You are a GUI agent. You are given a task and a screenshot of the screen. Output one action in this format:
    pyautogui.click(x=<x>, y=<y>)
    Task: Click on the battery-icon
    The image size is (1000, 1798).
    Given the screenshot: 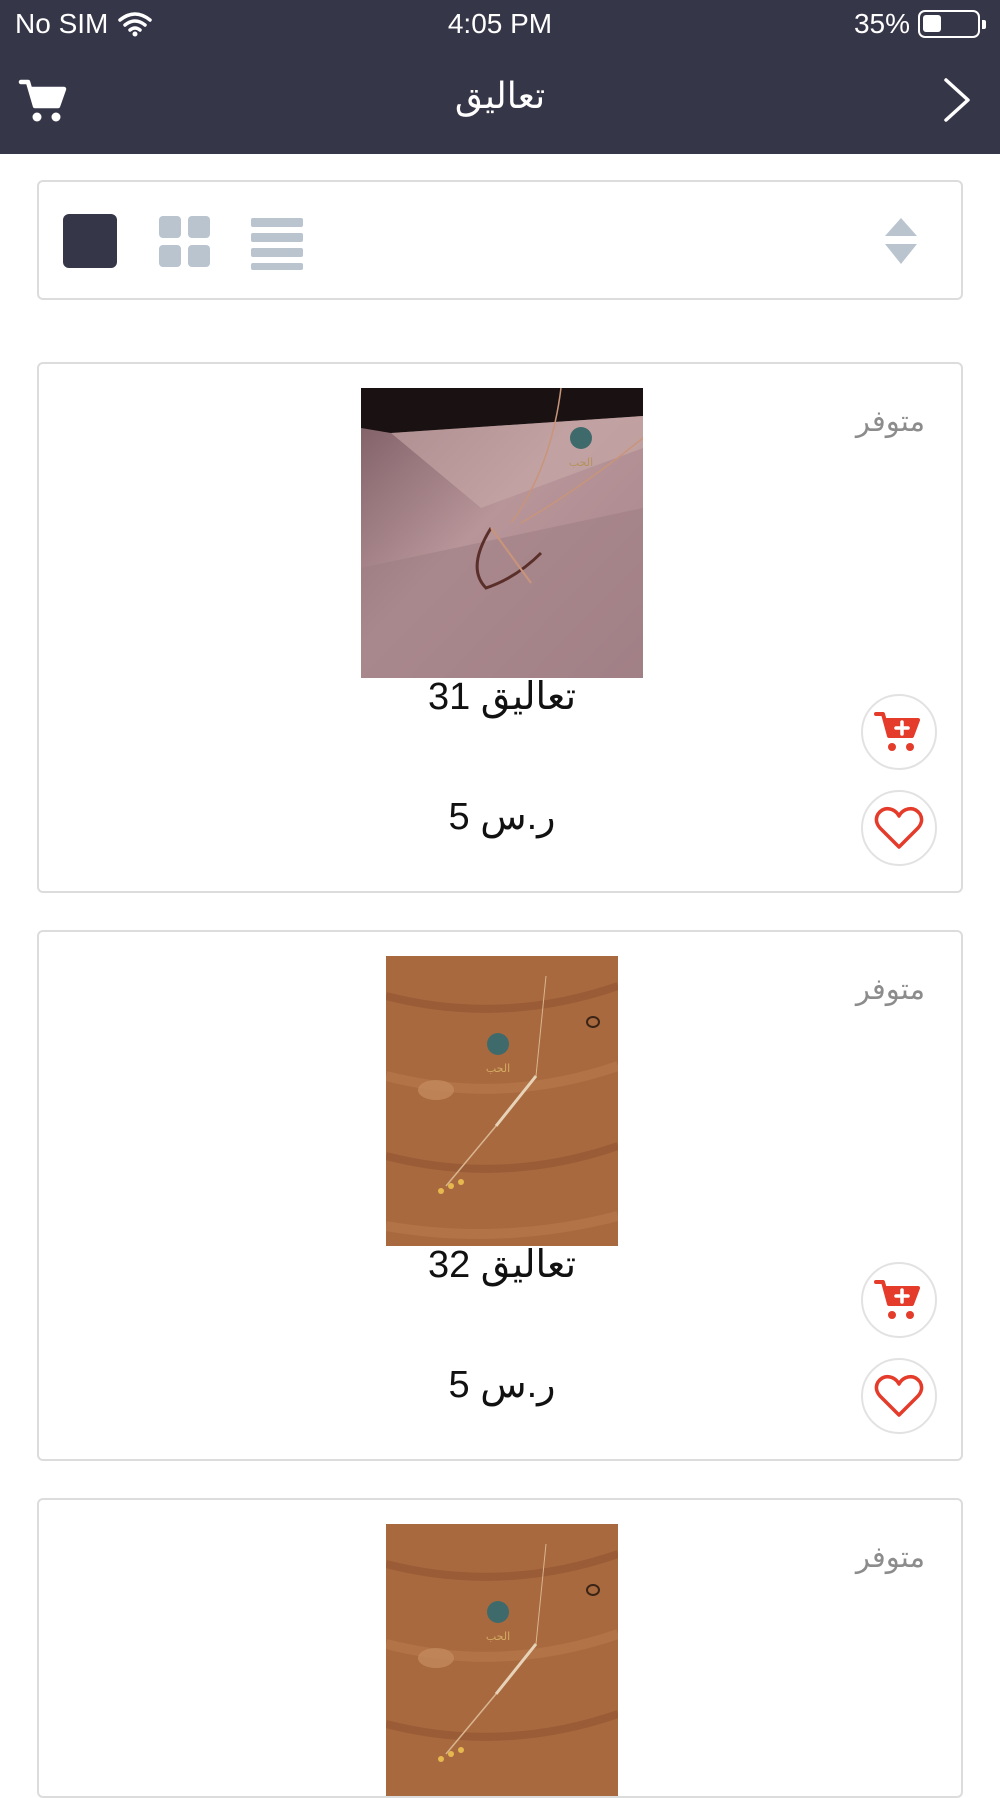 What is the action you would take?
    pyautogui.click(x=952, y=24)
    